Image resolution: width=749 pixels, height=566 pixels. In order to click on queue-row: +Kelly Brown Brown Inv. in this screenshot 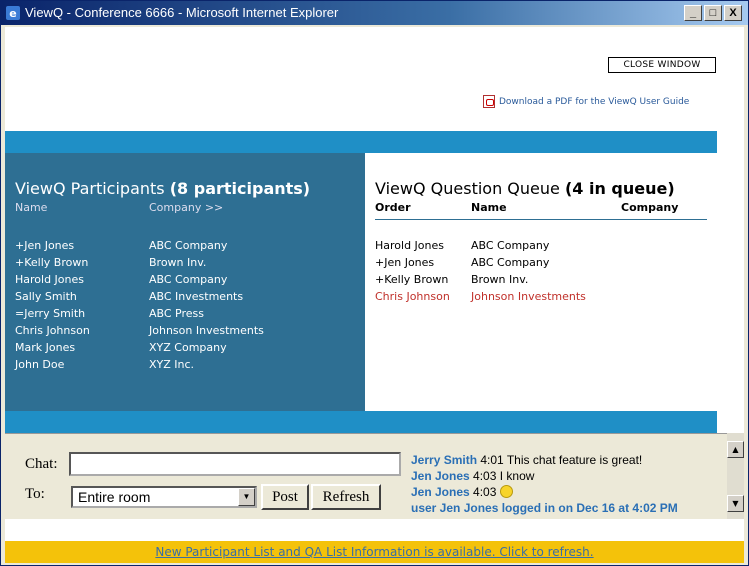, I will do `click(545, 279)`.